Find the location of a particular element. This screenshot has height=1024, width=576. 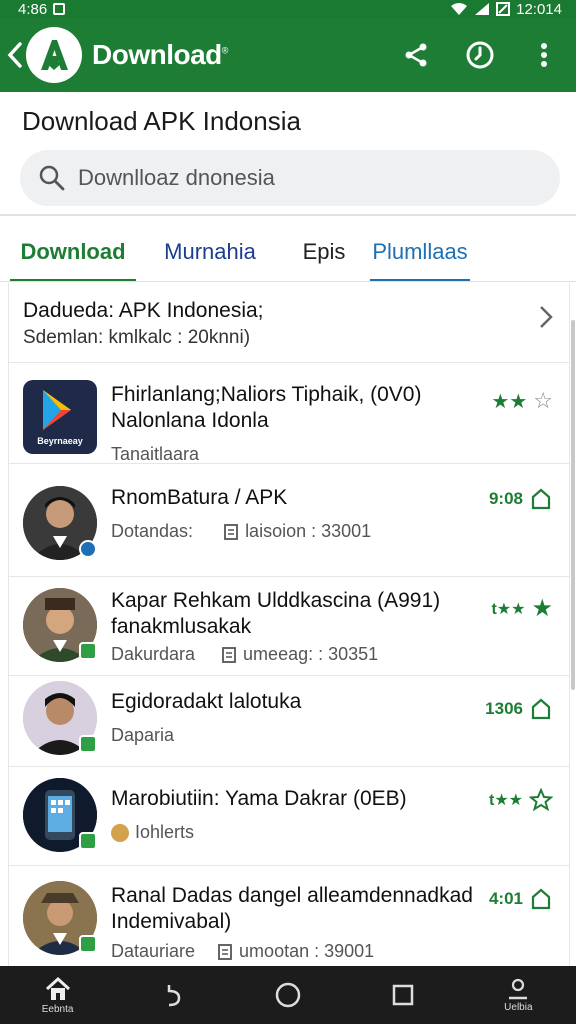

thumbnail-label: Beyrnaeay is located at coordinates (60, 441).